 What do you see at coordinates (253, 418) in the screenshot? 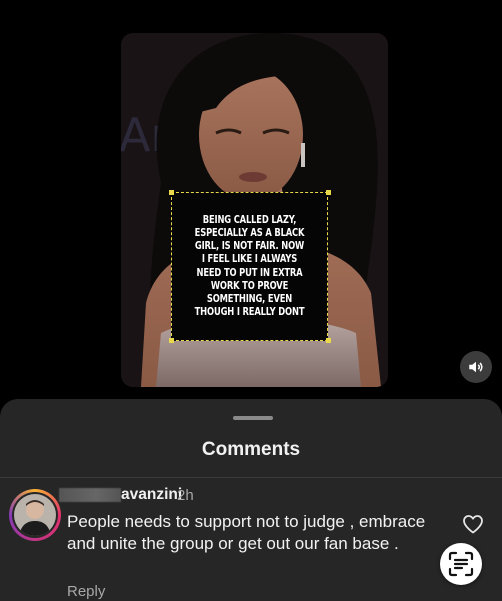
I see `sheet-drag-handle` at bounding box center [253, 418].